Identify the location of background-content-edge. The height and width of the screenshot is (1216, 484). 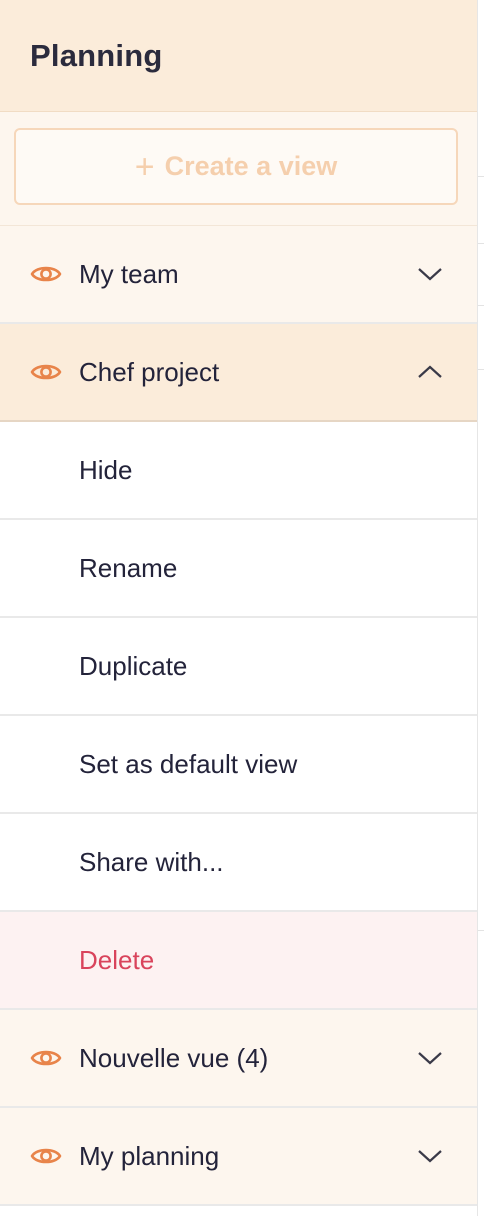
(481, 608).